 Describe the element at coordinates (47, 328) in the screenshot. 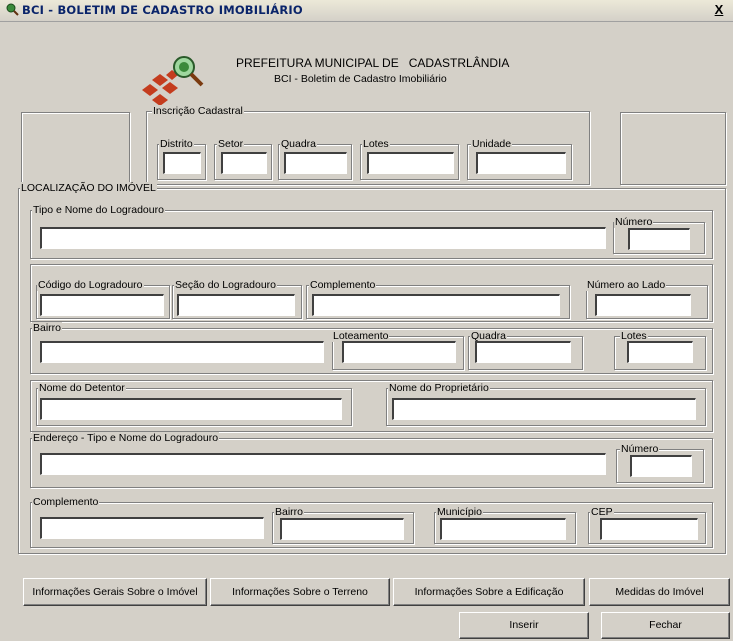

I see `bairro-label: Bairro` at that location.